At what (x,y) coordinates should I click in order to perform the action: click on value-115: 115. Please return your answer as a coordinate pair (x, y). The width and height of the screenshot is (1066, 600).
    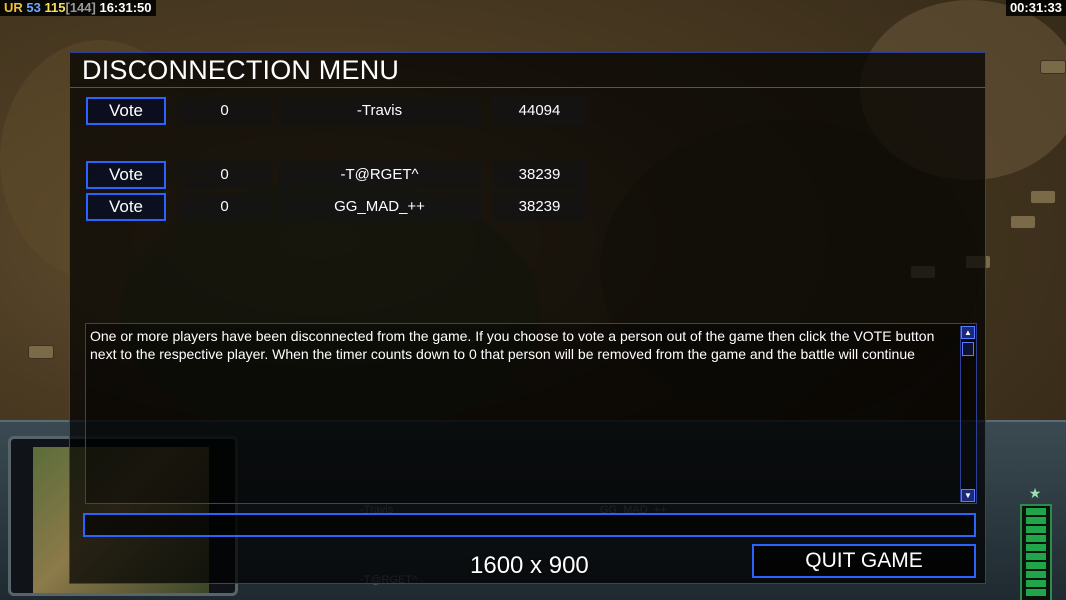
    Looking at the image, I should click on (55, 7).